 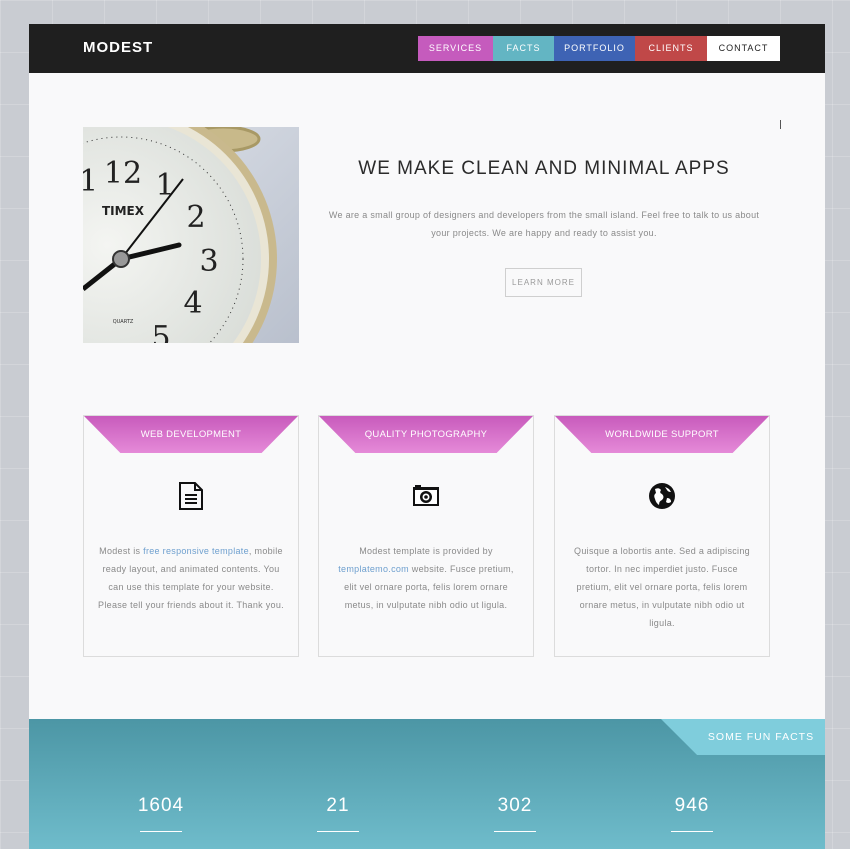 I want to click on globe-icon, so click(x=662, y=496).